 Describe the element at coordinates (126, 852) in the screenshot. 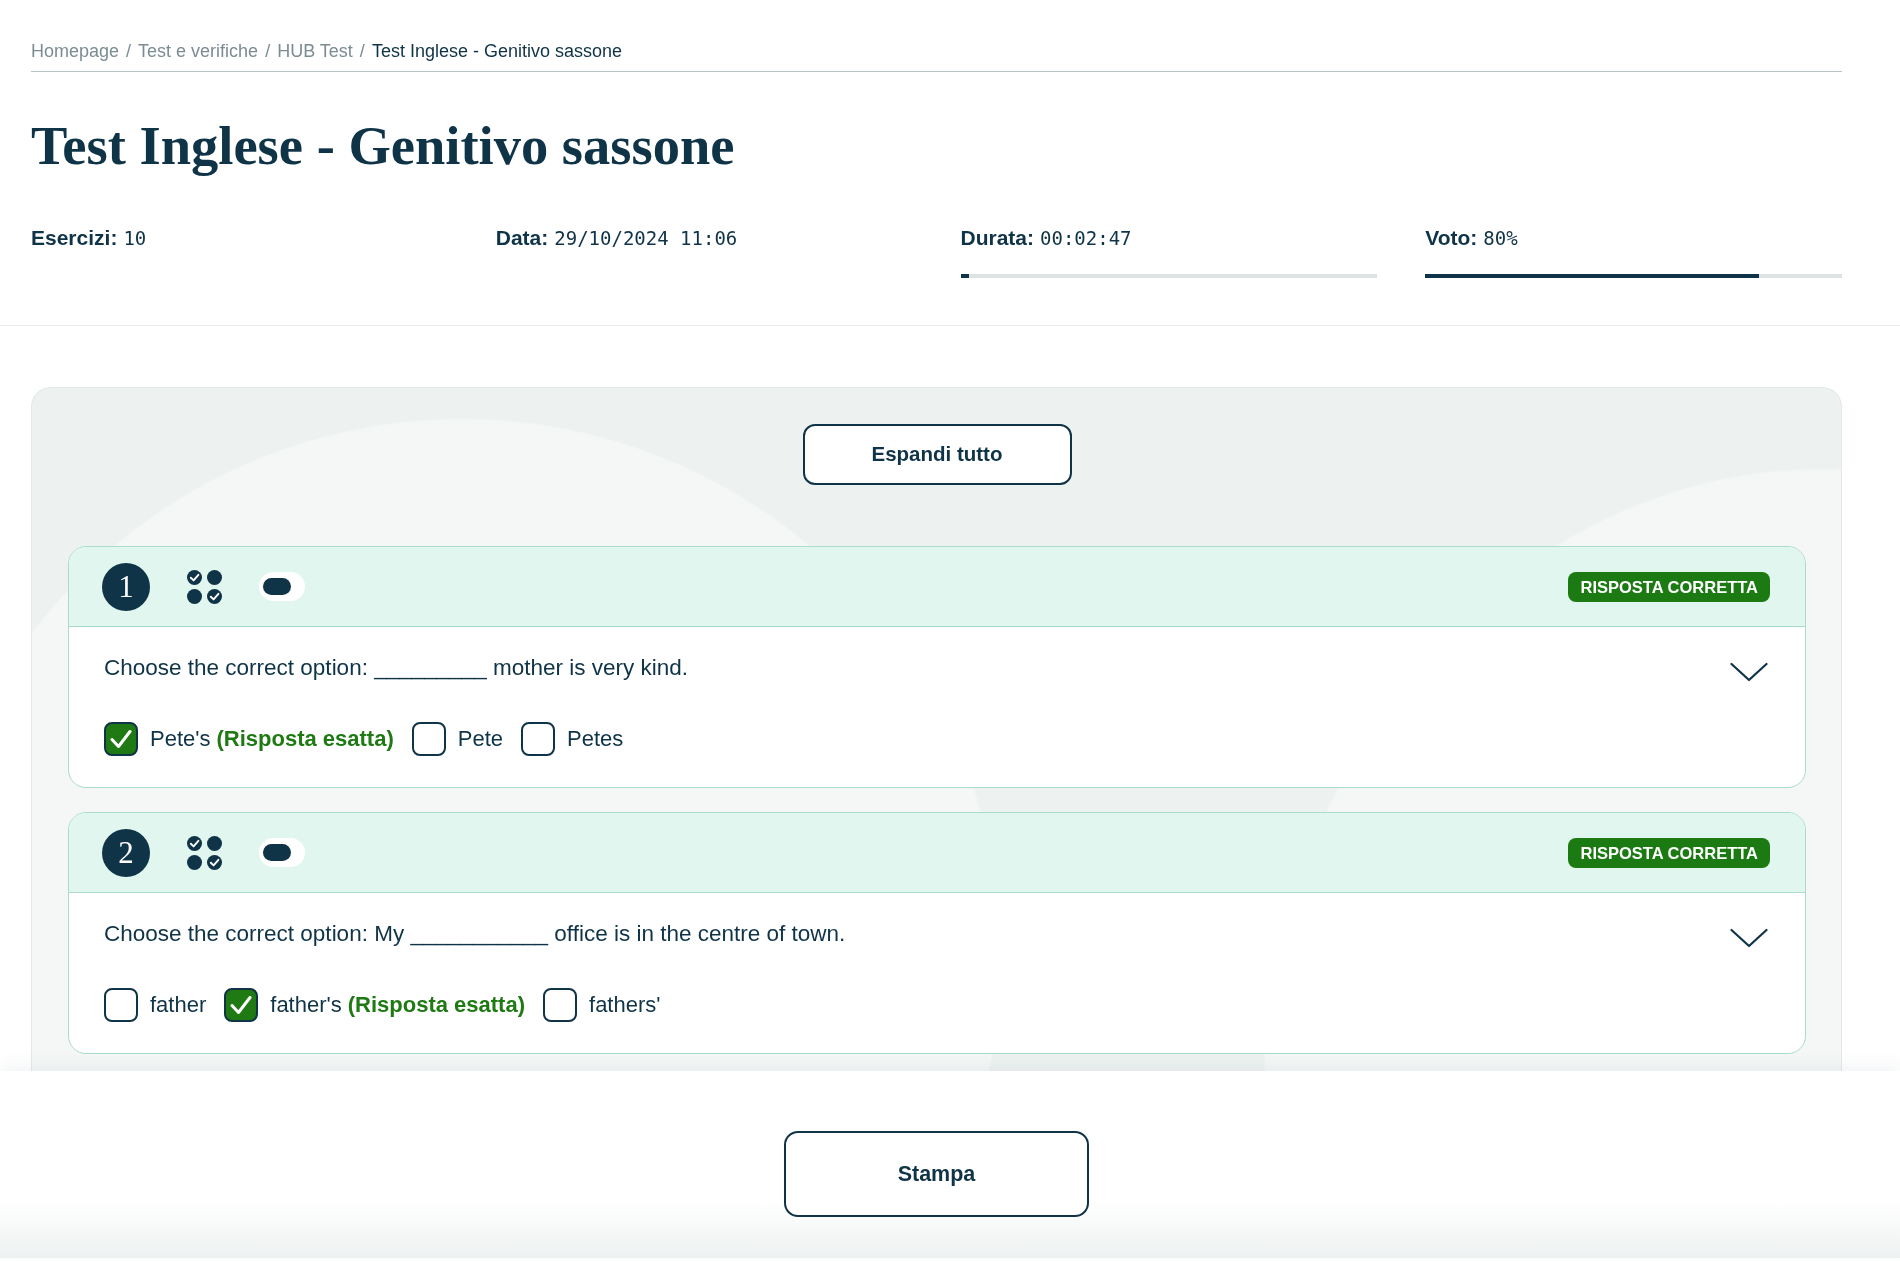

I see `exercise-number: 2` at that location.